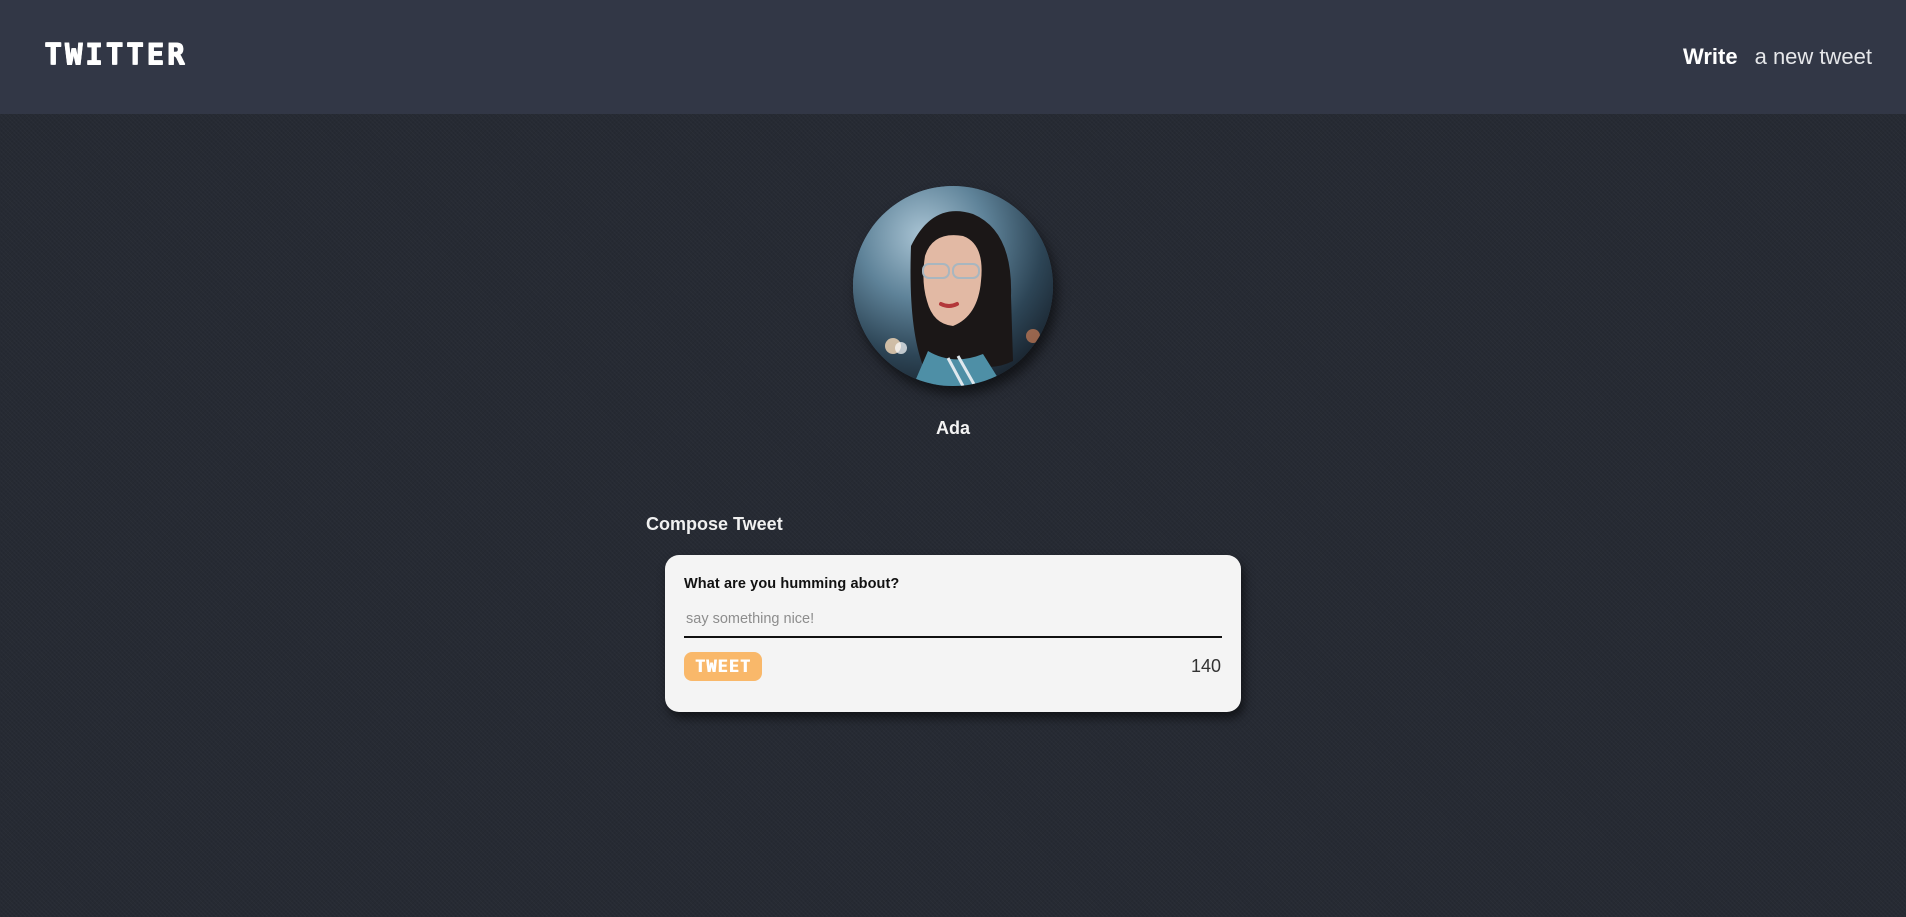 The width and height of the screenshot is (1906, 917). I want to click on character-counter: 140, so click(1205, 666).